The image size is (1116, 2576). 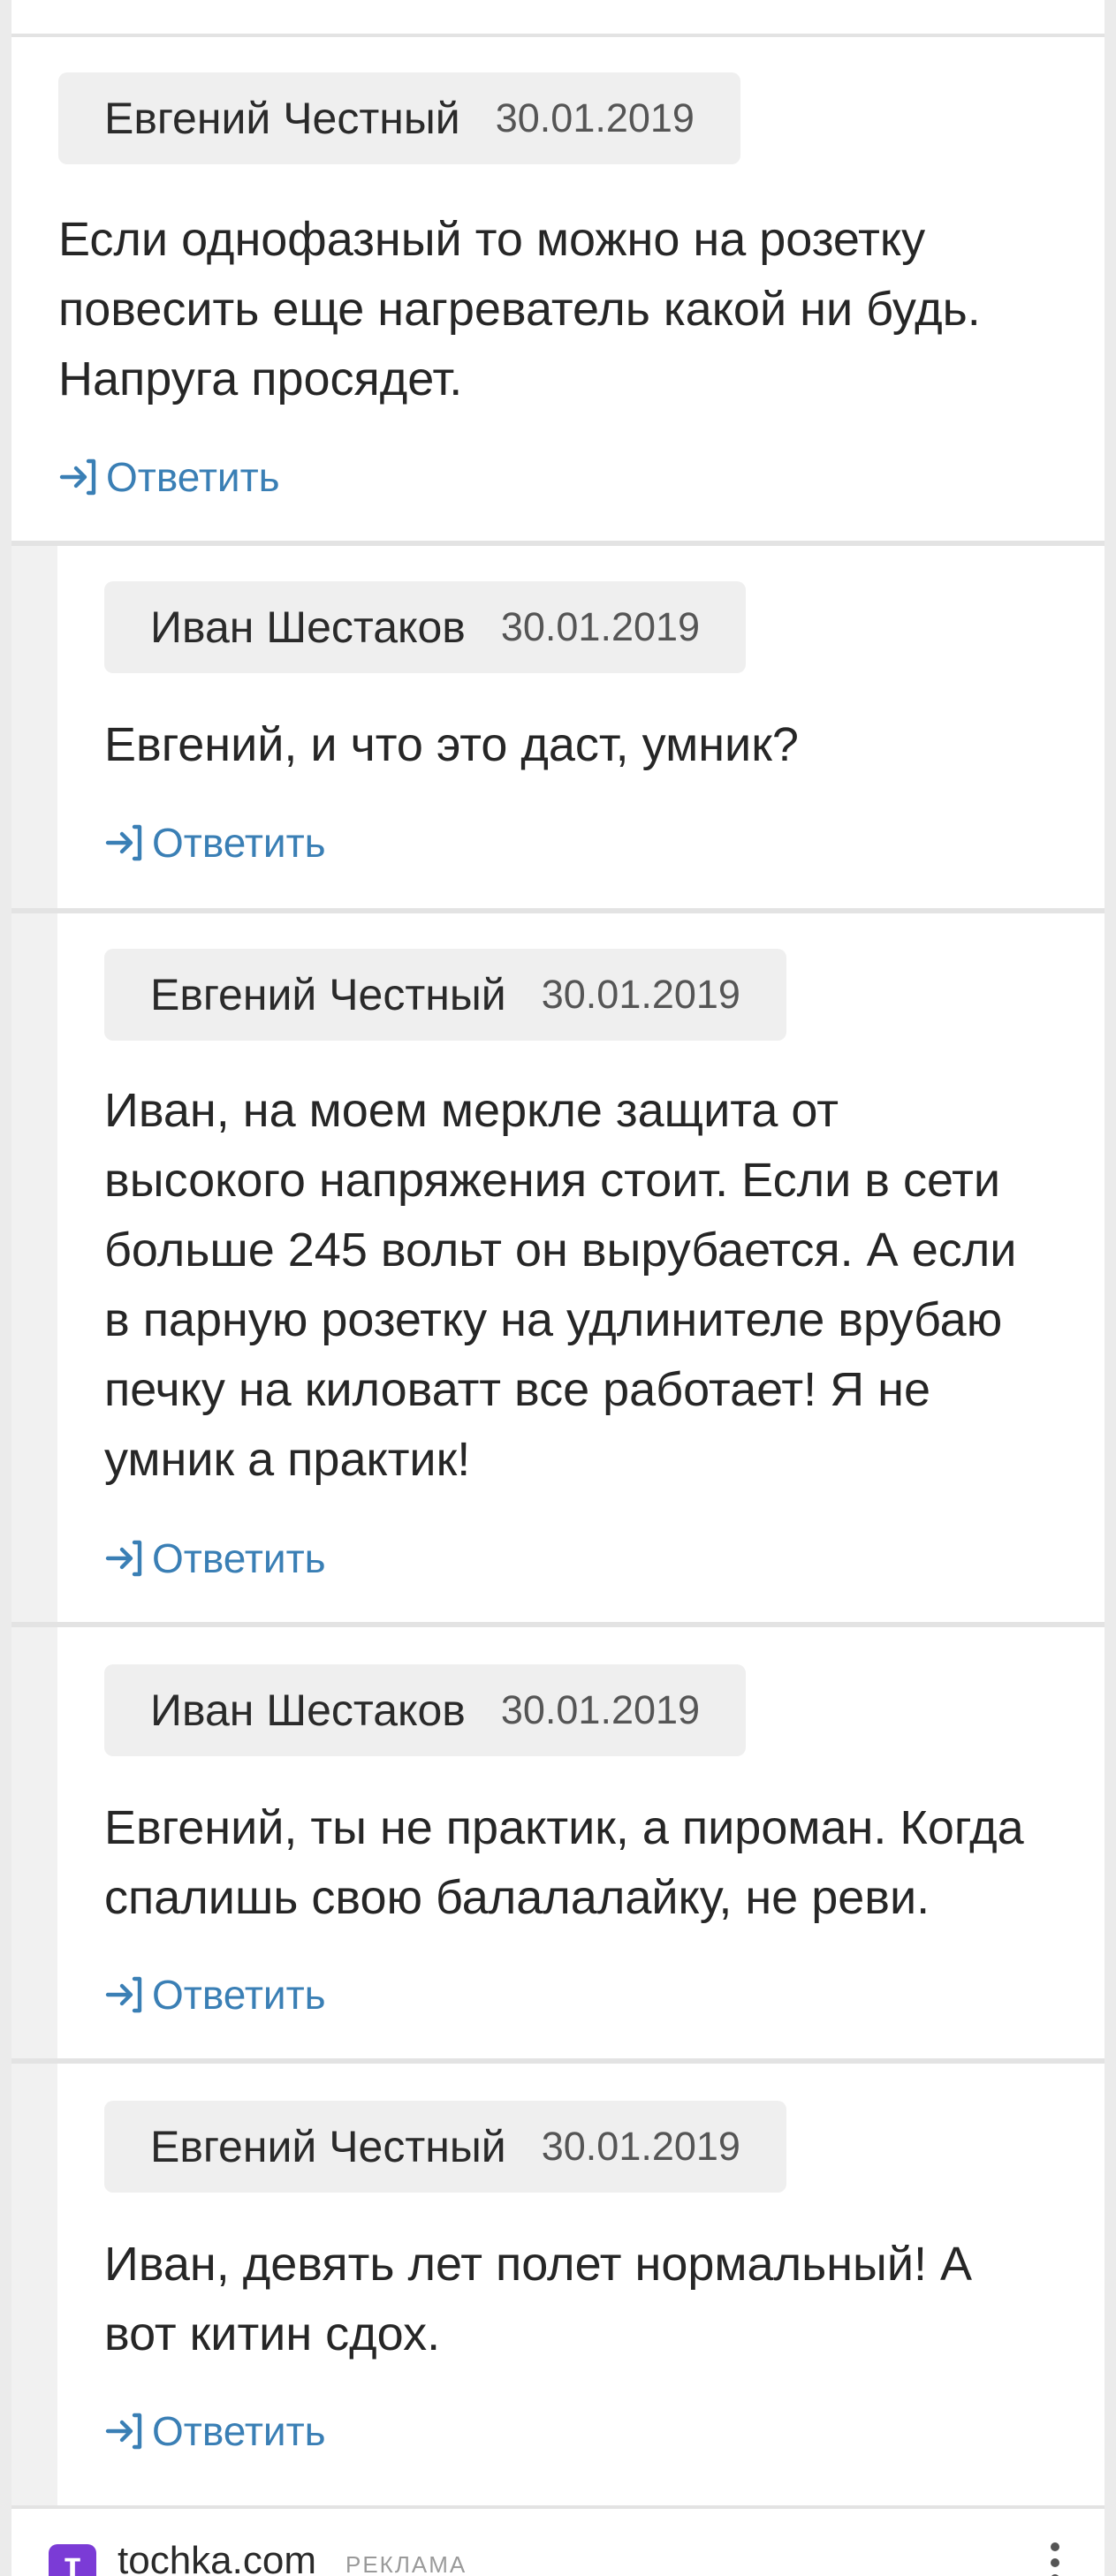 I want to click on previous-comment-bottom, so click(x=558, y=18).